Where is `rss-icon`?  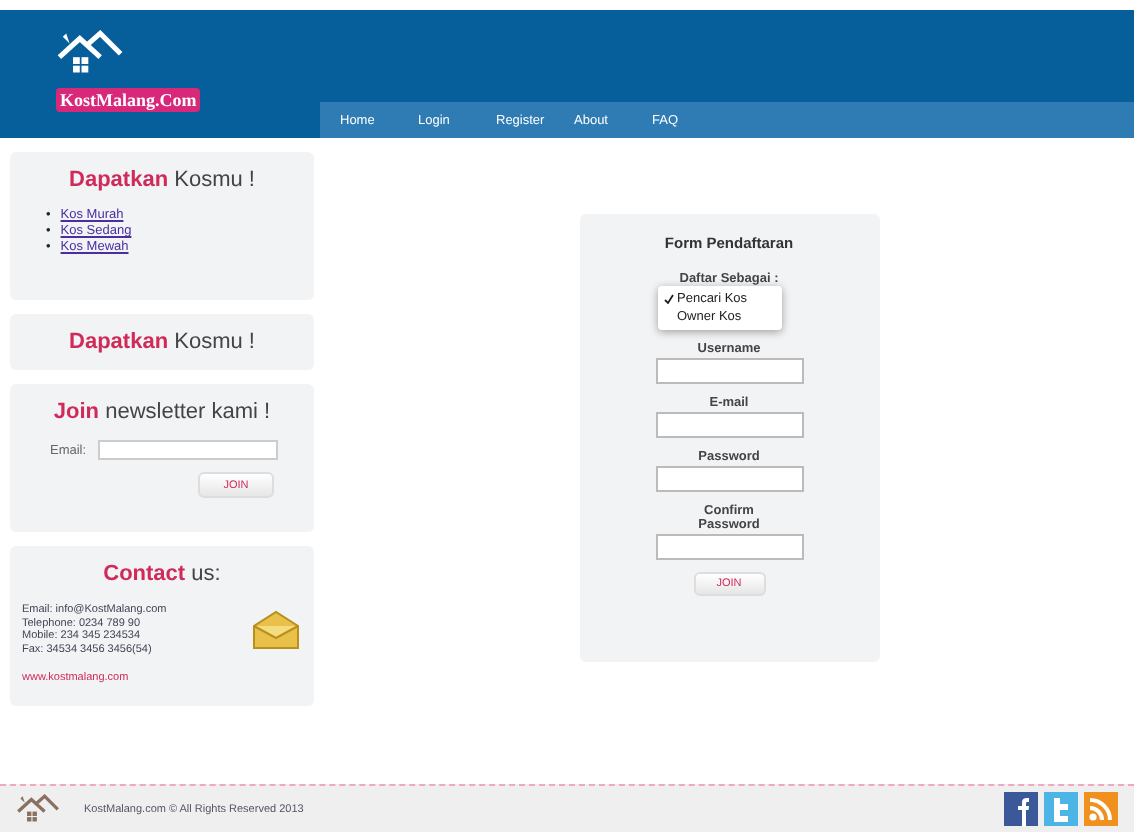 rss-icon is located at coordinates (1101, 809).